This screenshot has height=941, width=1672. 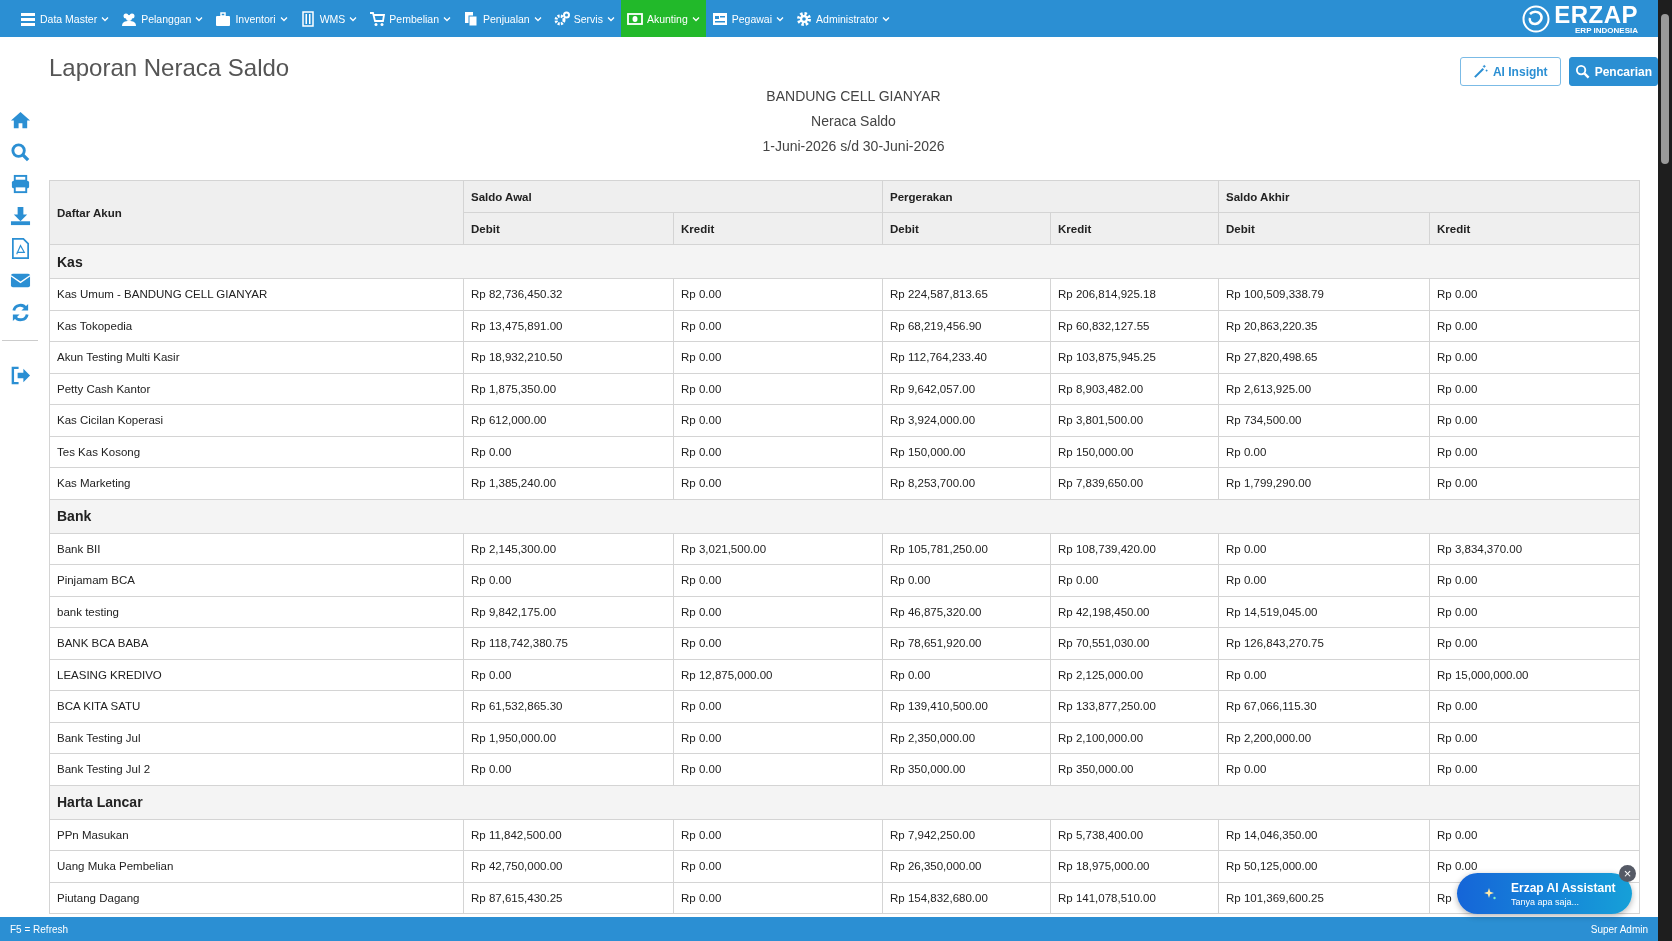 What do you see at coordinates (966, 549) in the screenshot?
I see `amount-cell: Rp 105,781,250.00` at bounding box center [966, 549].